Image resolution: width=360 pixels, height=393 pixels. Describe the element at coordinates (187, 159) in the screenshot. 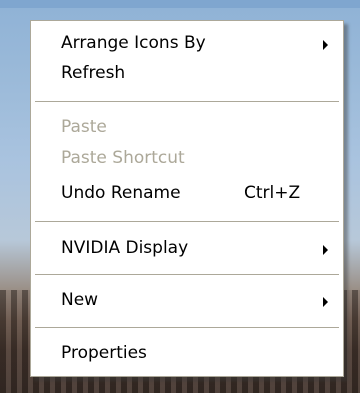

I see `menu-item-paste-shortcut: Paste Shortcut` at that location.